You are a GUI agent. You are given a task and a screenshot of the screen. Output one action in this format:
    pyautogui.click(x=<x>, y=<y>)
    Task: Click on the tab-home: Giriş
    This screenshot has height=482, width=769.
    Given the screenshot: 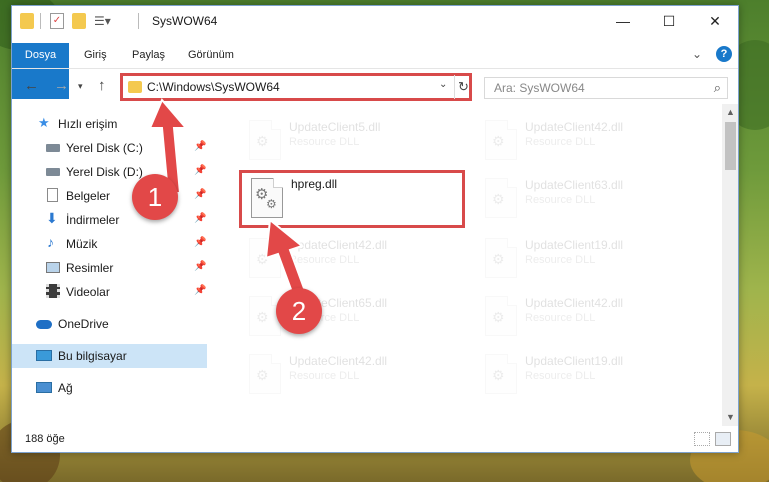 What is the action you would take?
    pyautogui.click(x=95, y=55)
    